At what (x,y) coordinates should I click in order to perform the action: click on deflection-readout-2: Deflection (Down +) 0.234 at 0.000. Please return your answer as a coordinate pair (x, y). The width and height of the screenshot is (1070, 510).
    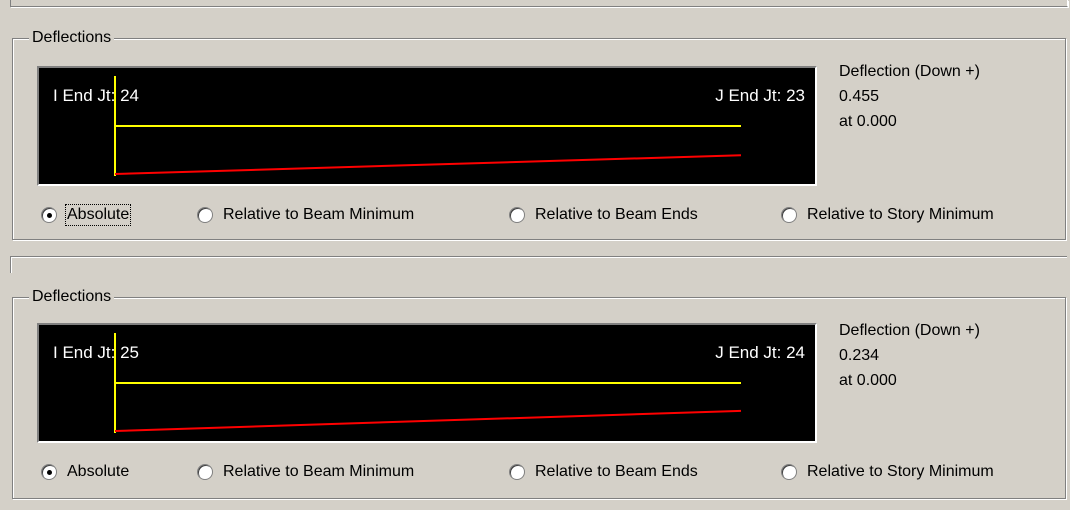
    Looking at the image, I should click on (909, 355).